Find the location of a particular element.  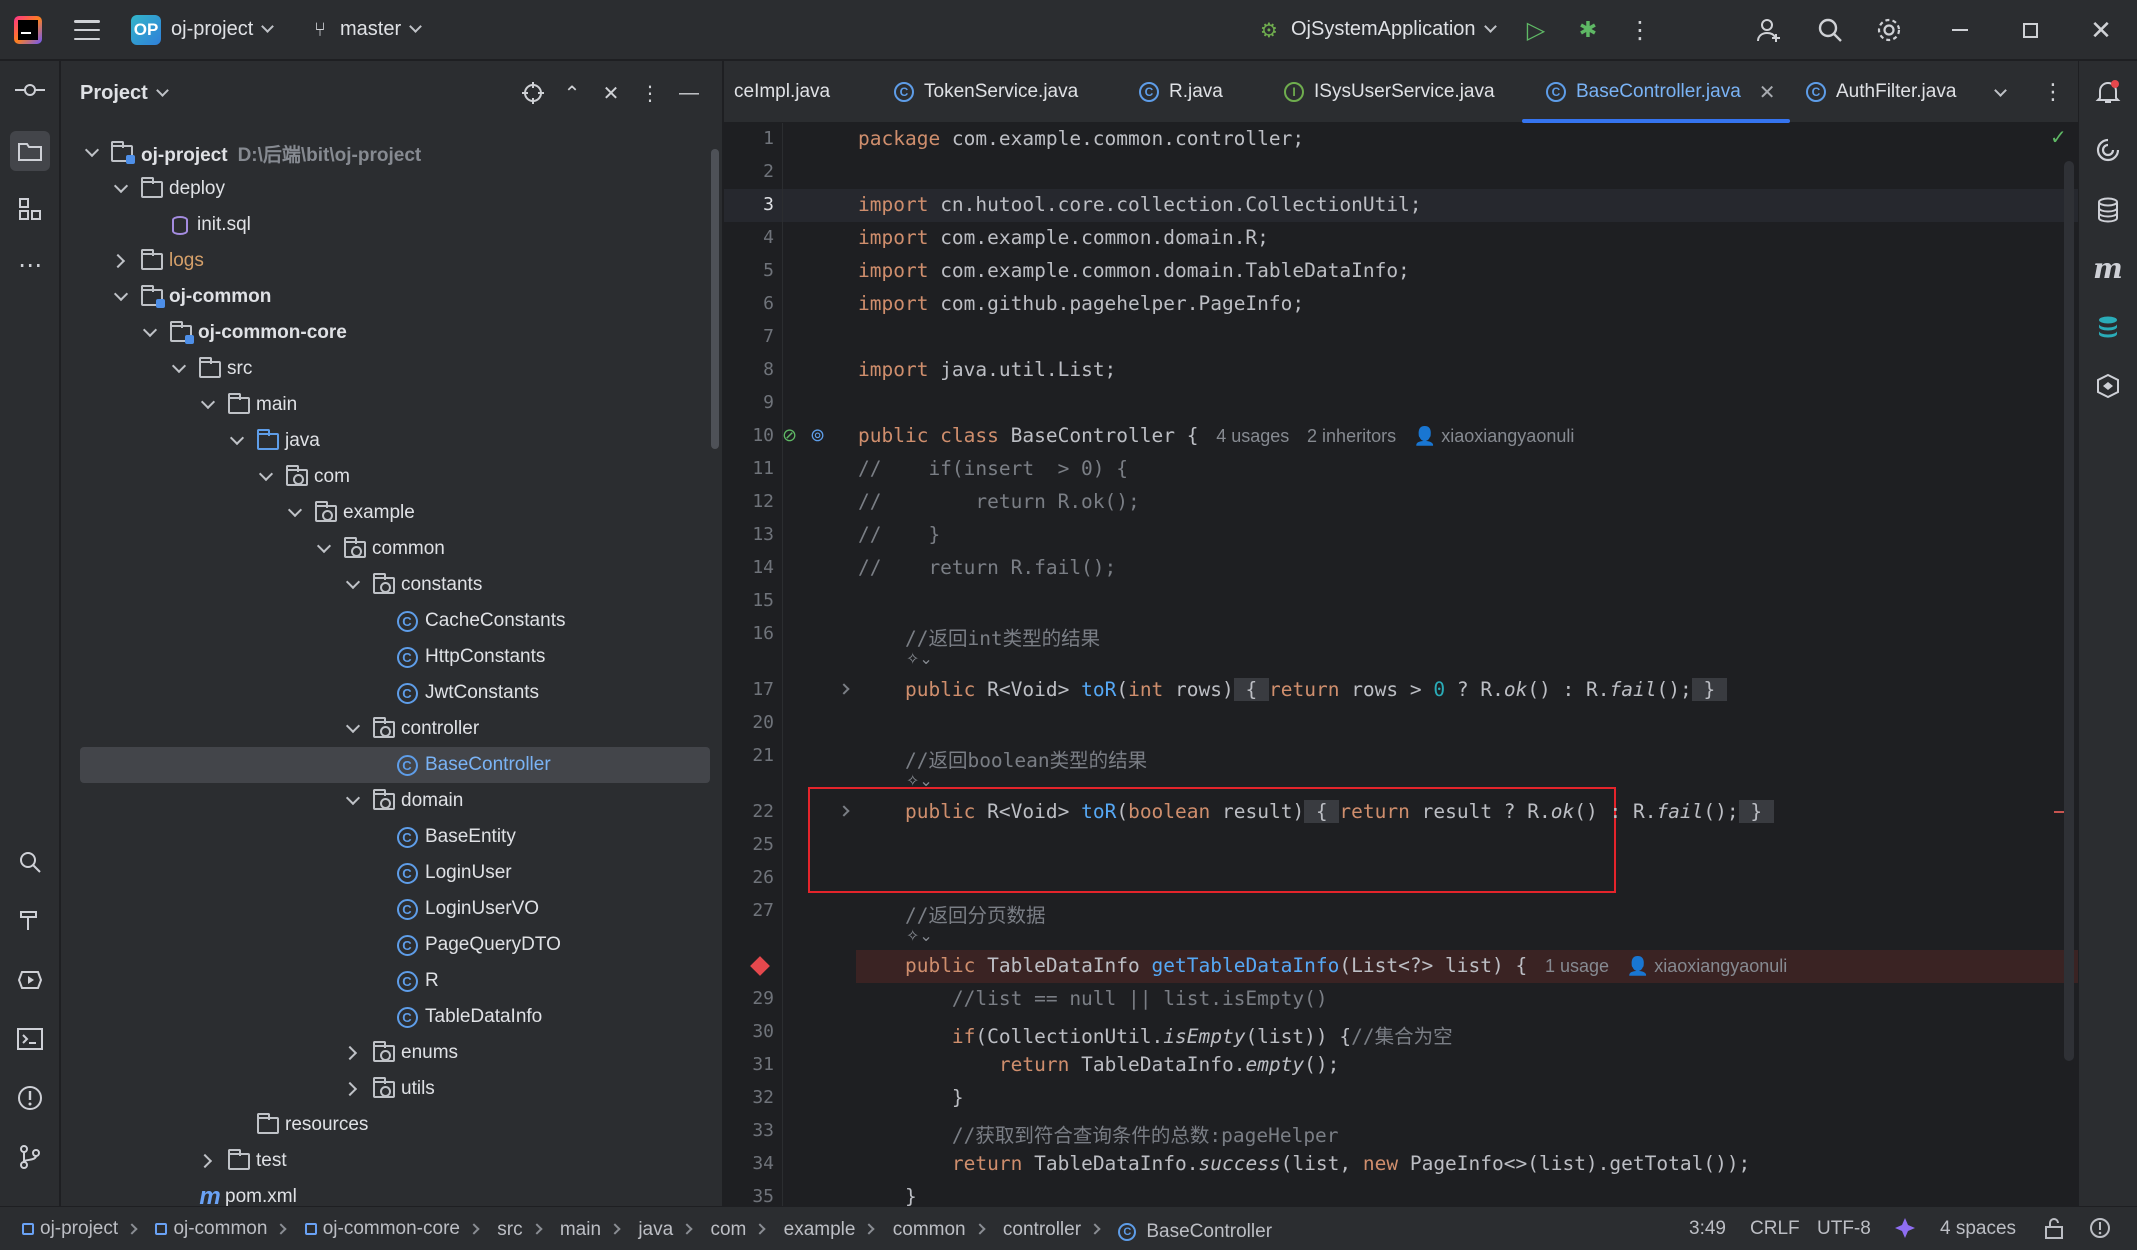

tree-item-resources: resources is located at coordinates (391, 1125).